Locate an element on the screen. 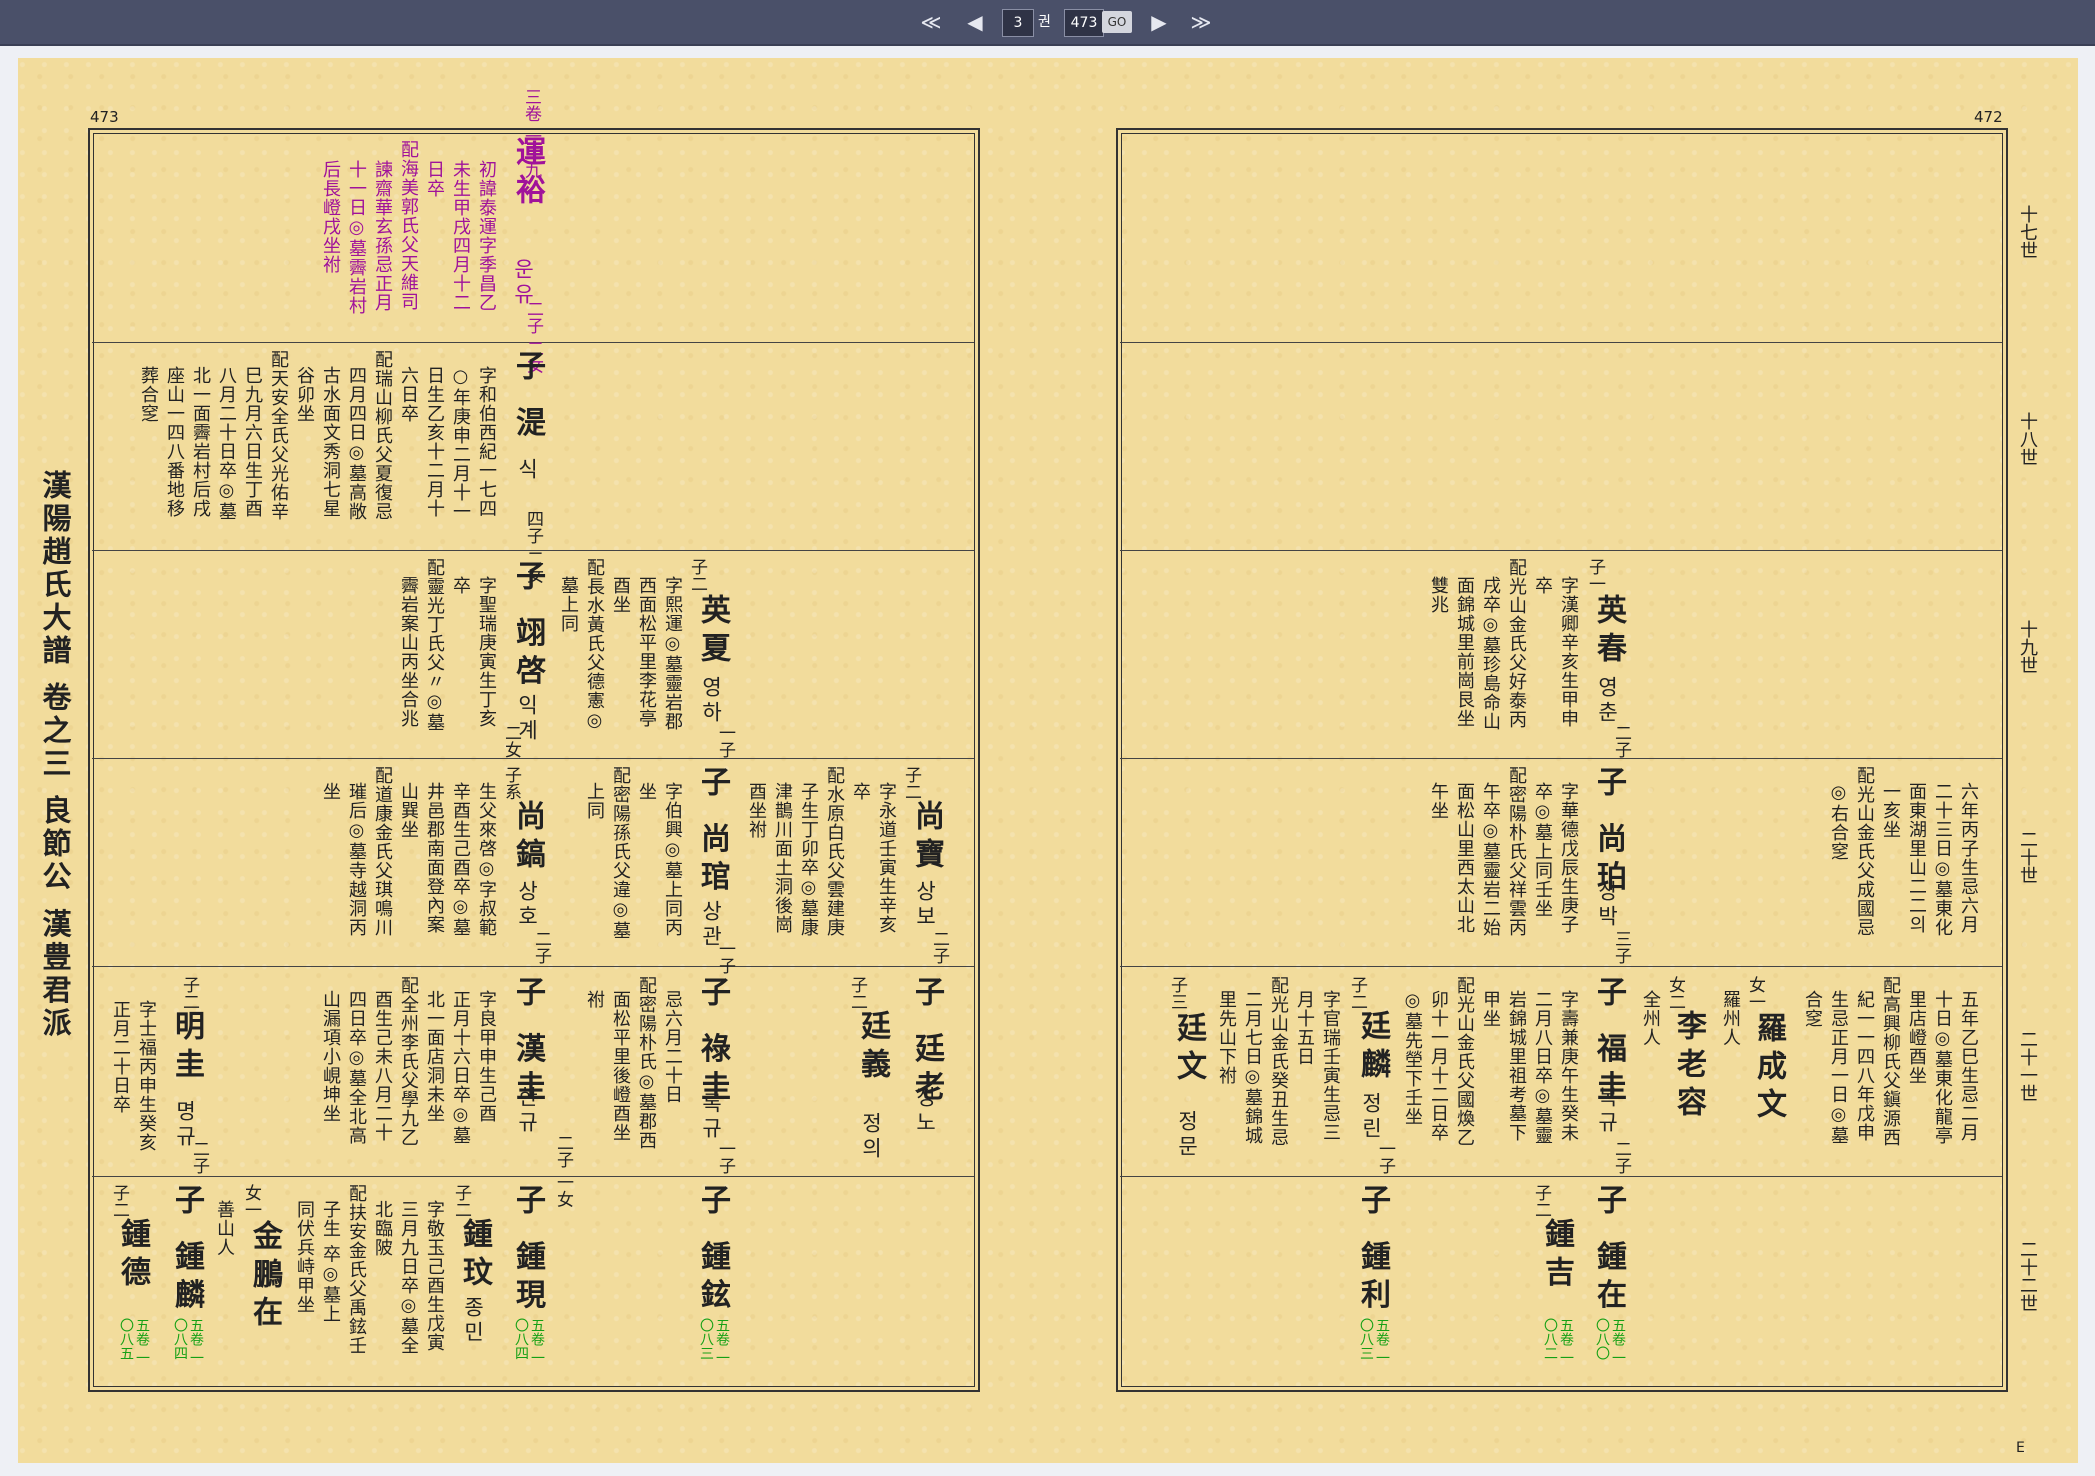 This screenshot has width=2095, height=1476. bio-line: 配密陽孫氏父違◎墓 is located at coordinates (620, 853).